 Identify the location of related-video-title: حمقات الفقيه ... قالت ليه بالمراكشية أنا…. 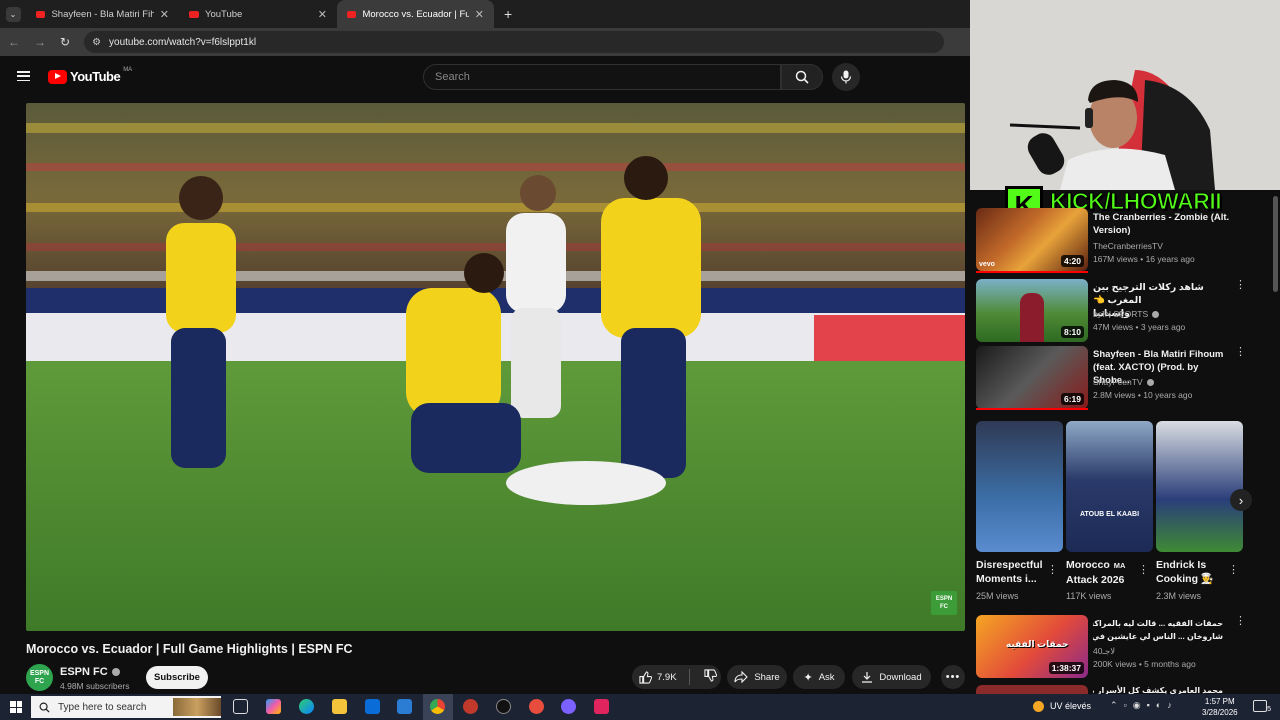
(1158, 630).